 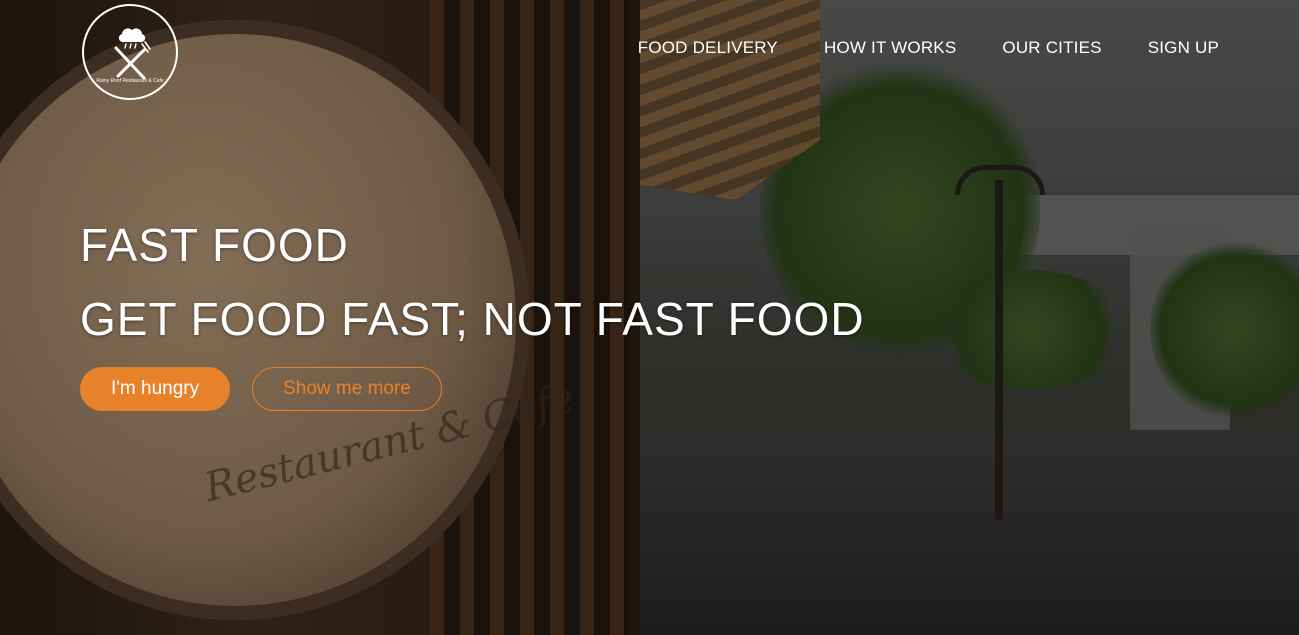 I want to click on hero-subtitle: GET FOOD FAST; NOT FAST FOOD, so click(x=472, y=319).